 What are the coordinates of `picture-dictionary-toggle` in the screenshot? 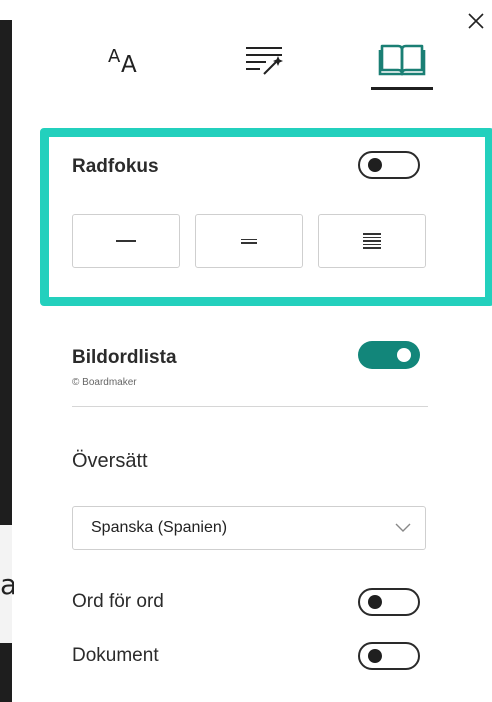 It's located at (389, 355).